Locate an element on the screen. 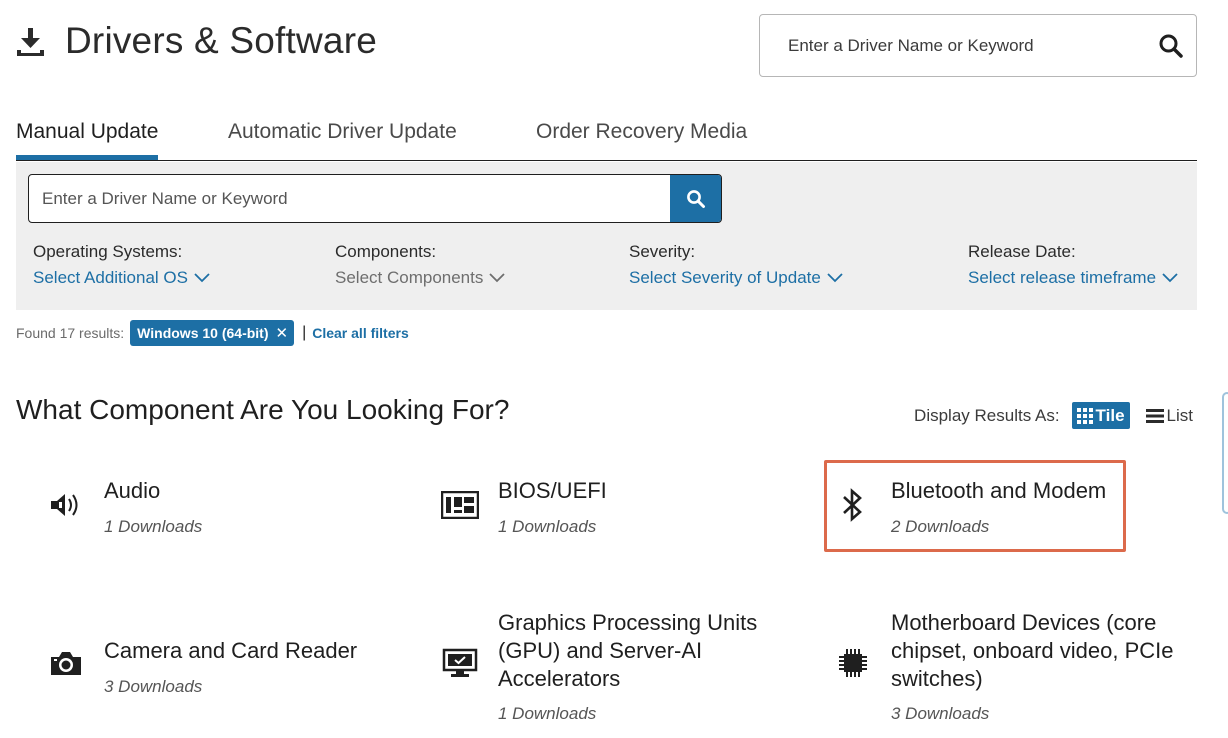  component-tile-audio: Audio 1 Downloads is located at coordinates (216, 512).